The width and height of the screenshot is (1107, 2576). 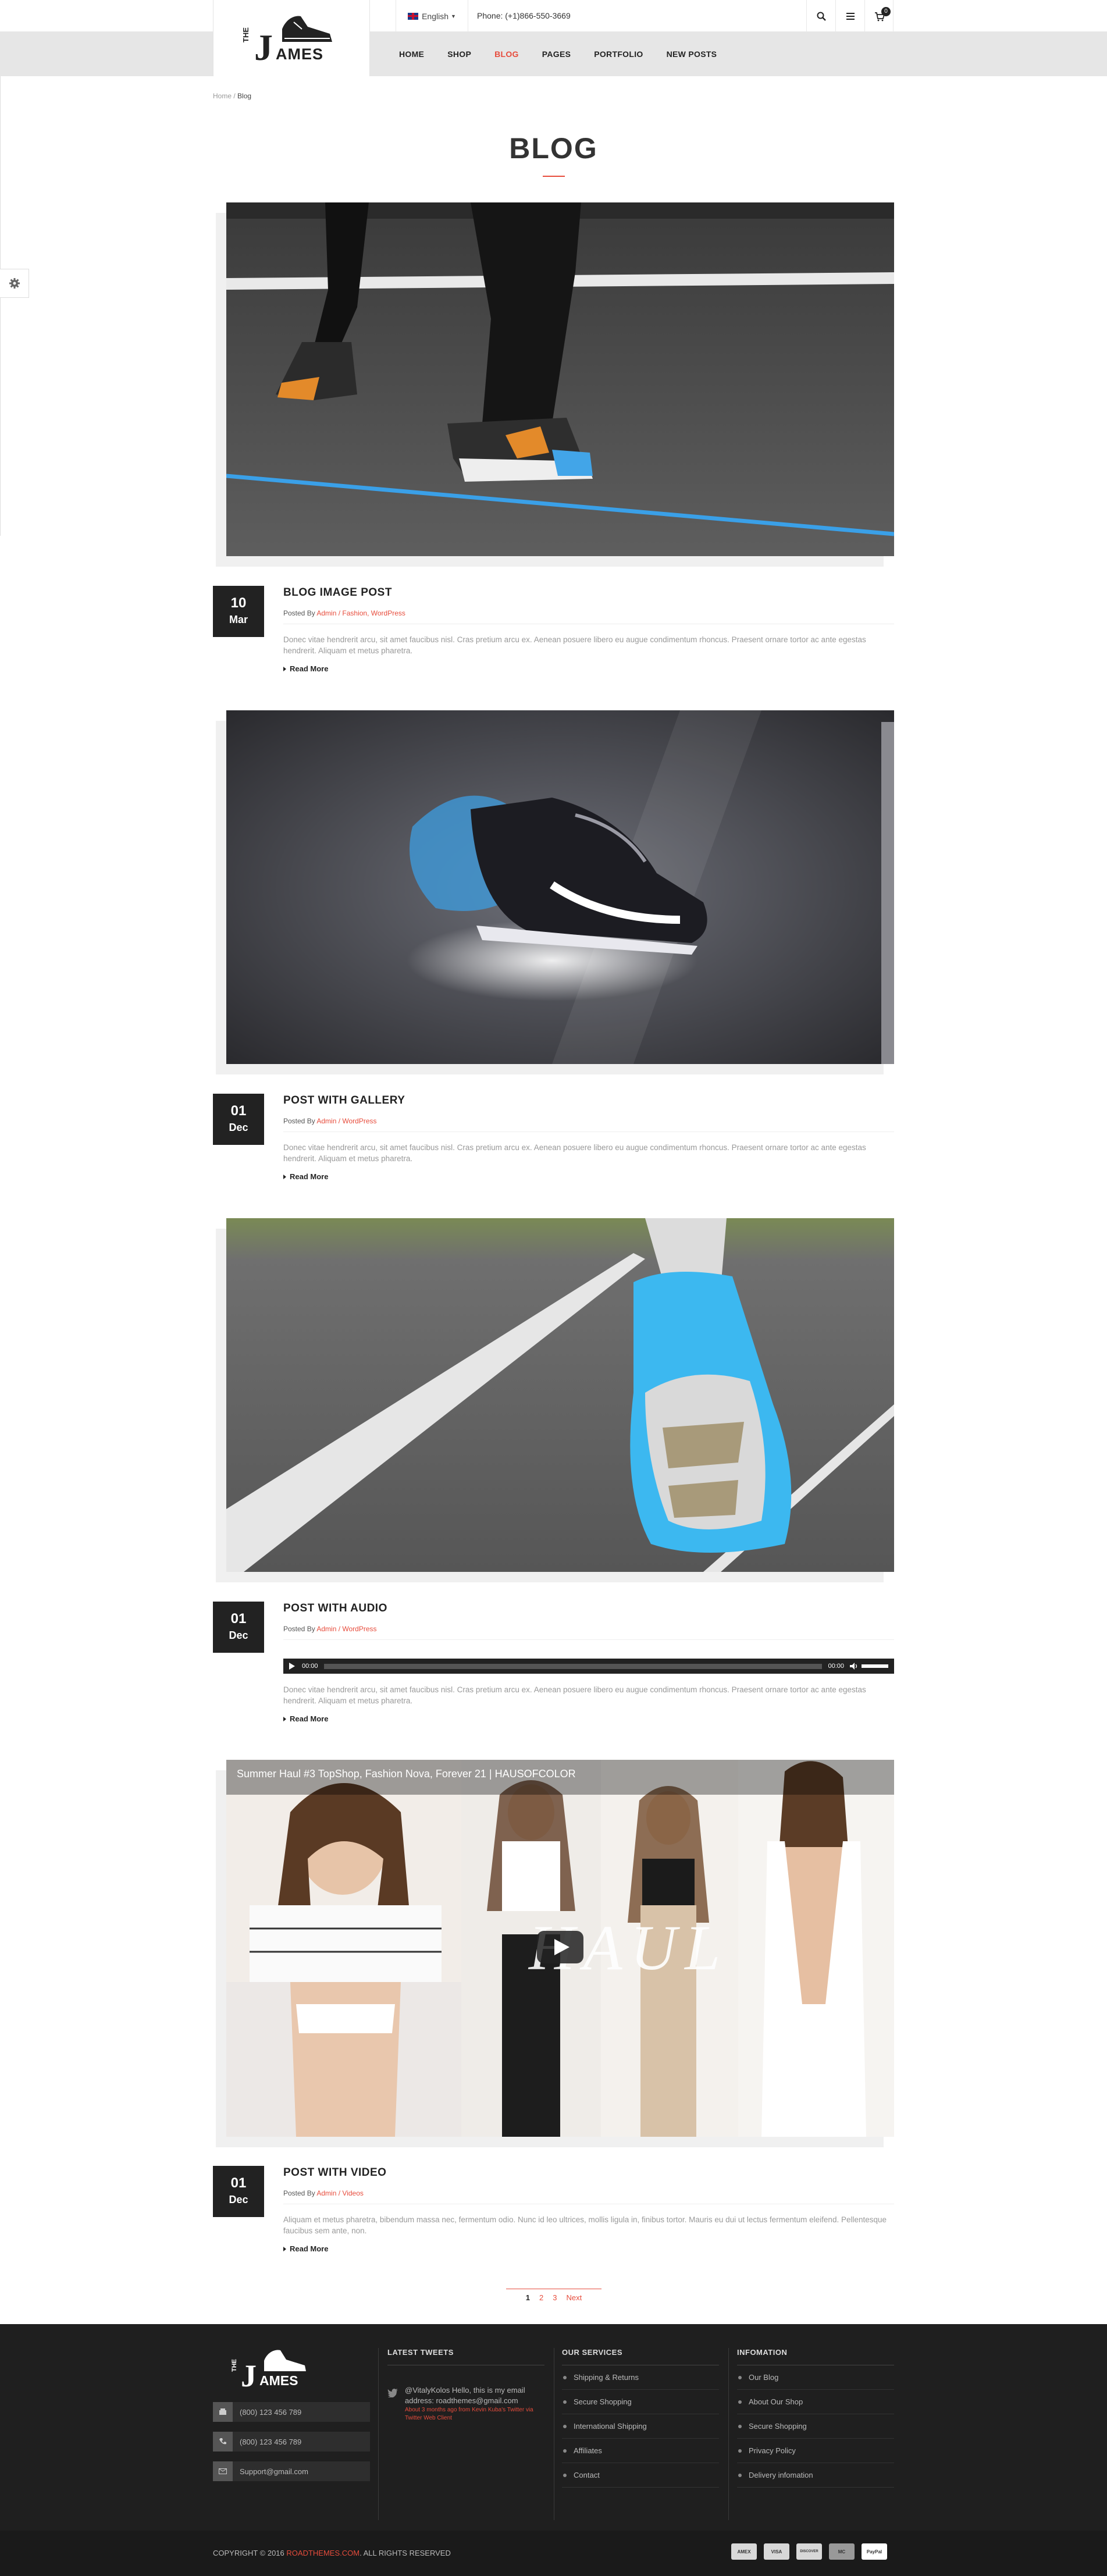 I want to click on post-meta: Posted By Admin / WordPress, so click(x=330, y=1629).